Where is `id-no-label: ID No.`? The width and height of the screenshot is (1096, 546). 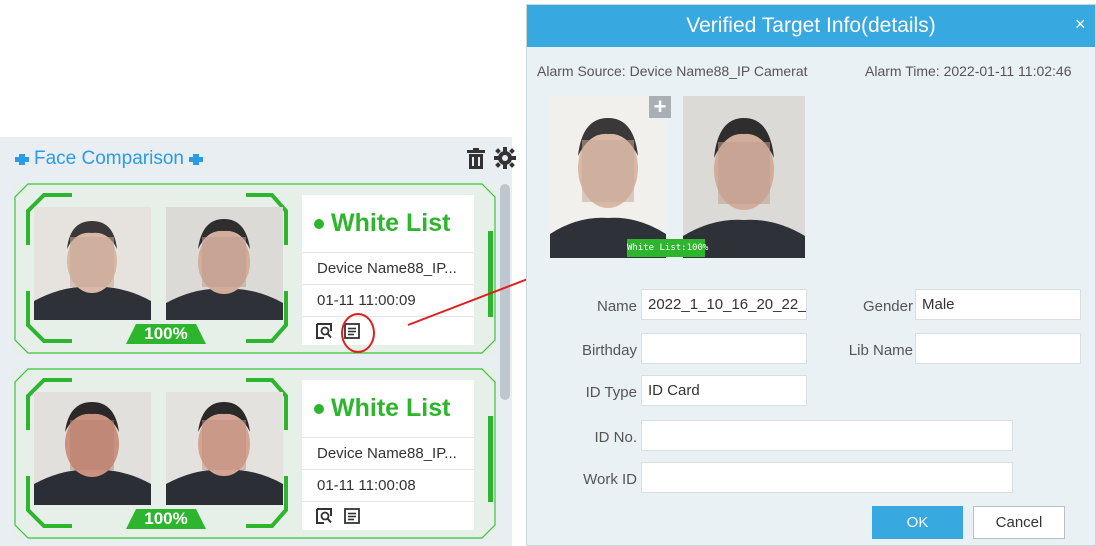
id-no-label: ID No. is located at coordinates (615, 437).